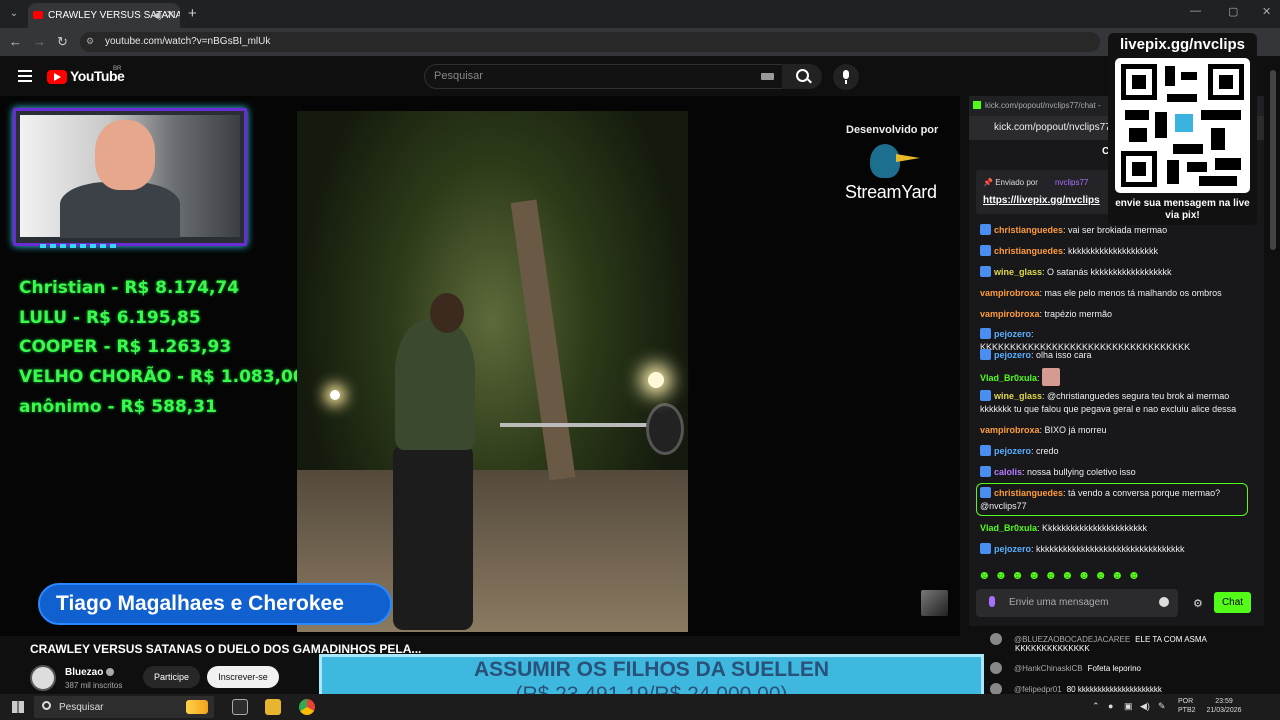 The height and width of the screenshot is (720, 1280). I want to click on close-tab-icon: ✕, so click(170, 15).